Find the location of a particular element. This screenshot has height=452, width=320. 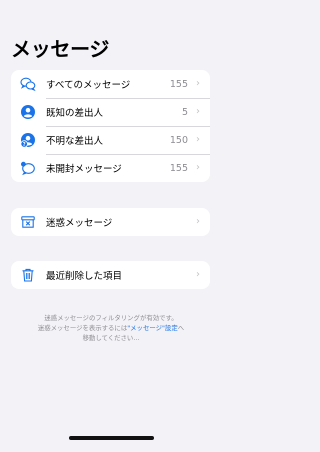

mailbox-recently-deleted: 最近削除した項目 › is located at coordinates (110, 275).